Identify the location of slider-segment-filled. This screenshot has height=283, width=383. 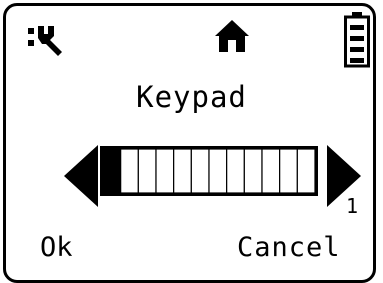
(112, 171).